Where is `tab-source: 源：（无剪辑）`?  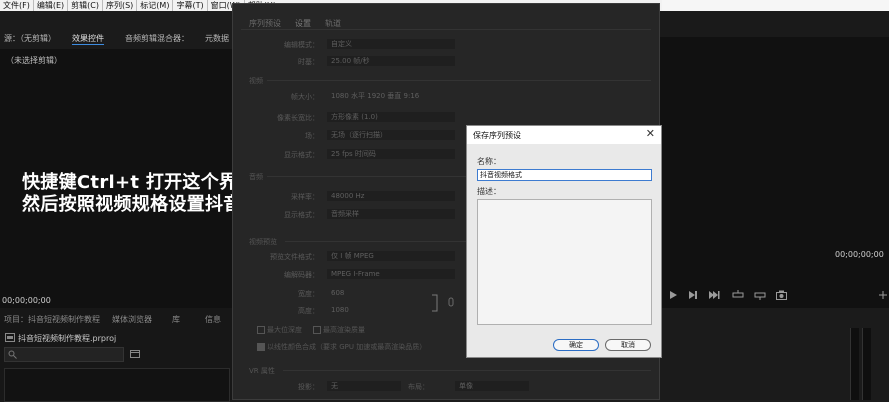
tab-source: 源：（无剪辑） is located at coordinates (30, 38).